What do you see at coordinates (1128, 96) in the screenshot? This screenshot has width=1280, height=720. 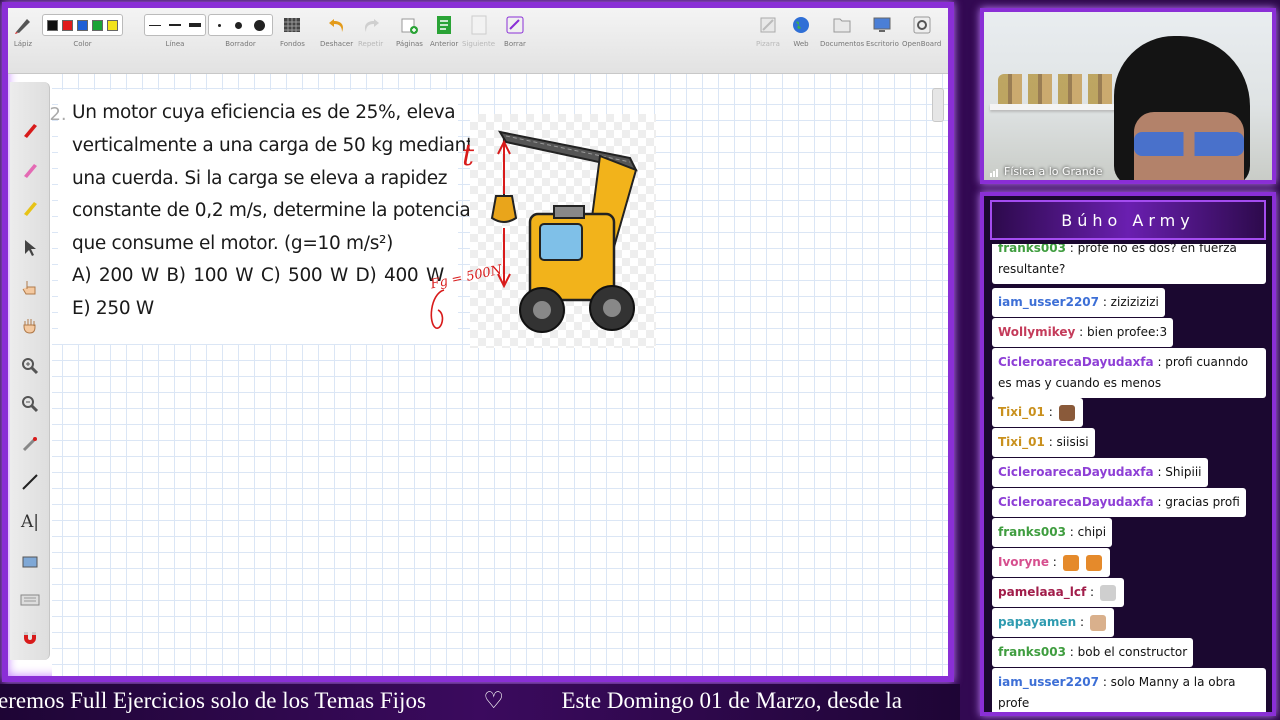 I see `webcam-feed: Física a lo Grande` at bounding box center [1128, 96].